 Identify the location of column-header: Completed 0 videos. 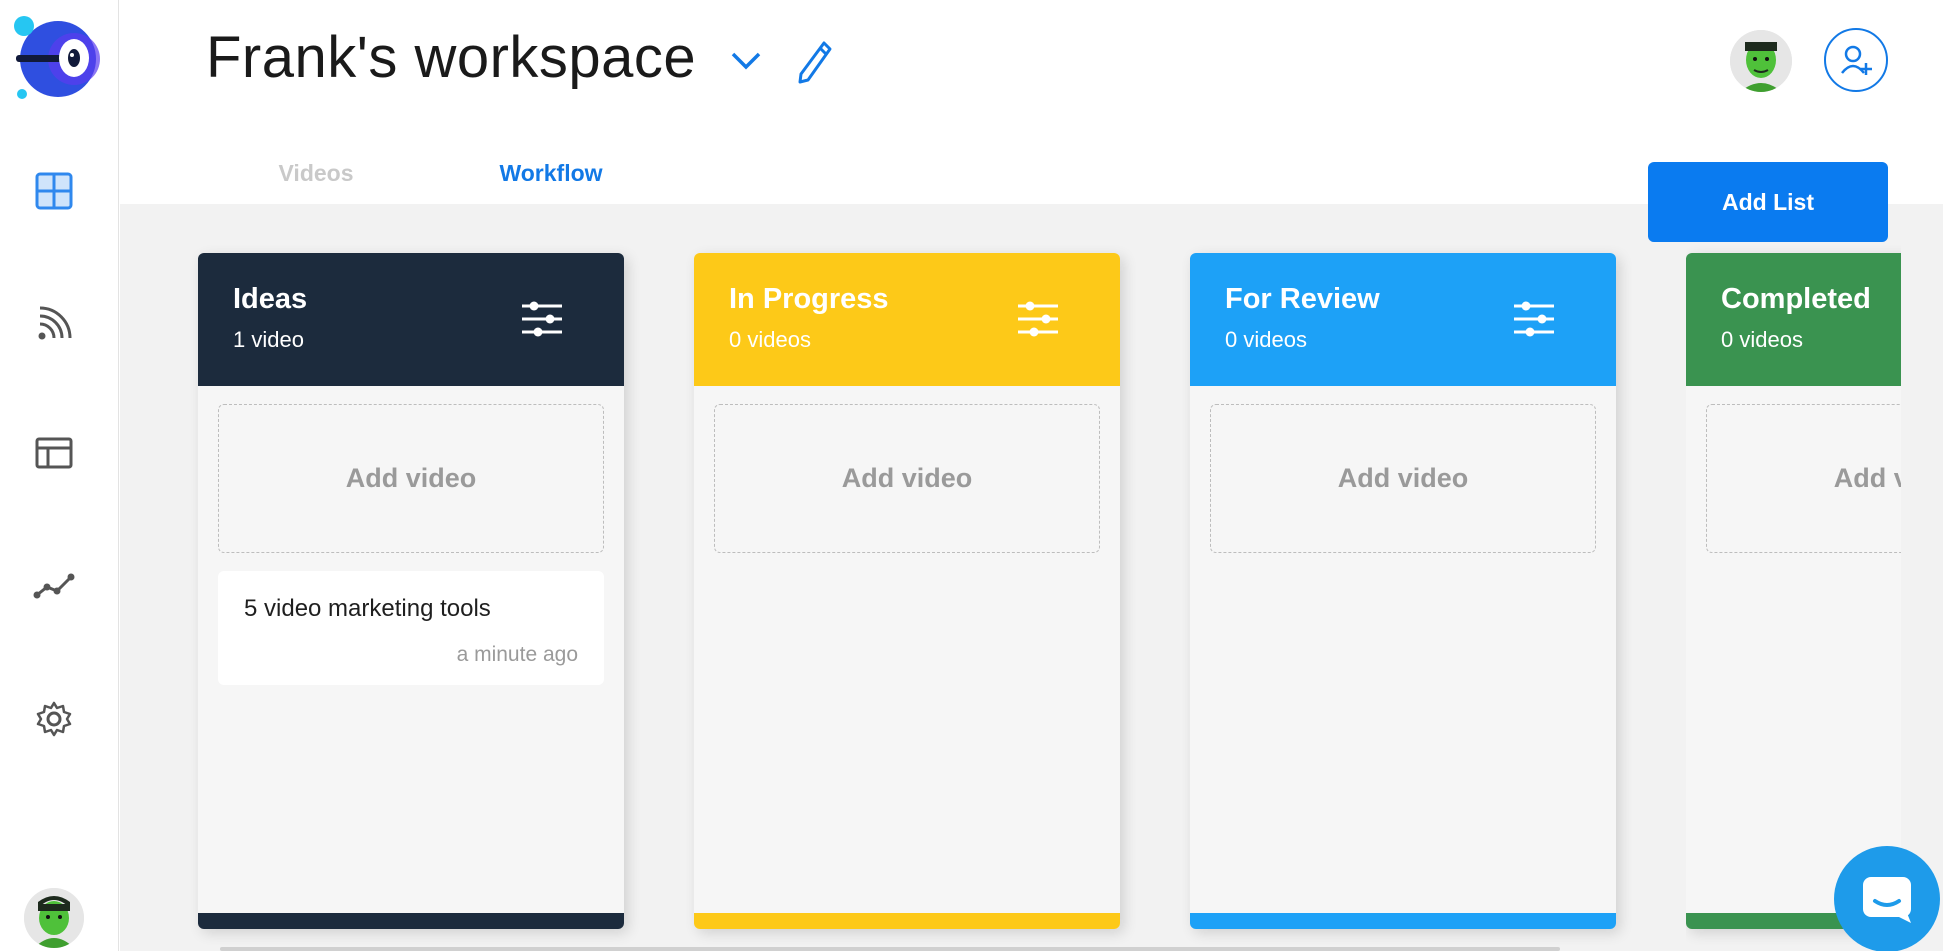
(1793, 319).